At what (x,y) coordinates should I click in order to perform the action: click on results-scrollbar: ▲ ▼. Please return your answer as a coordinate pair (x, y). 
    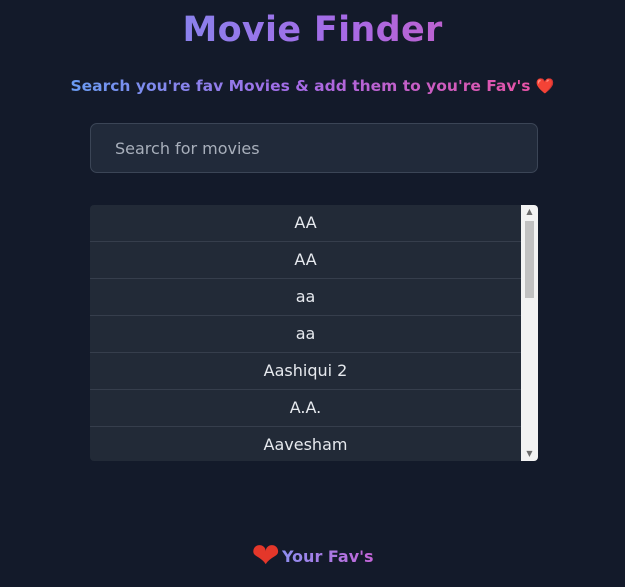
    Looking at the image, I should click on (529, 333).